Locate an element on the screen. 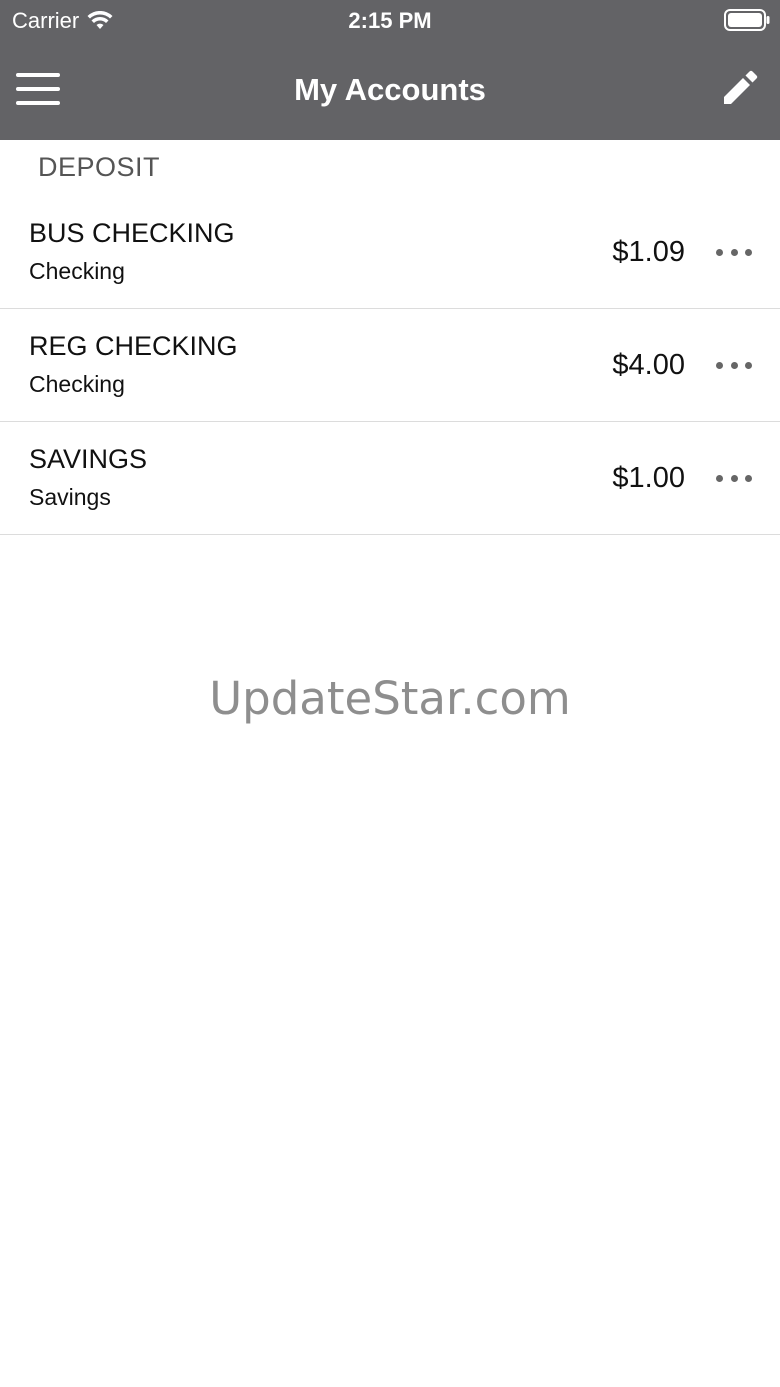 The image size is (780, 1387). navigation-bar: My Accounts is located at coordinates (390, 92).